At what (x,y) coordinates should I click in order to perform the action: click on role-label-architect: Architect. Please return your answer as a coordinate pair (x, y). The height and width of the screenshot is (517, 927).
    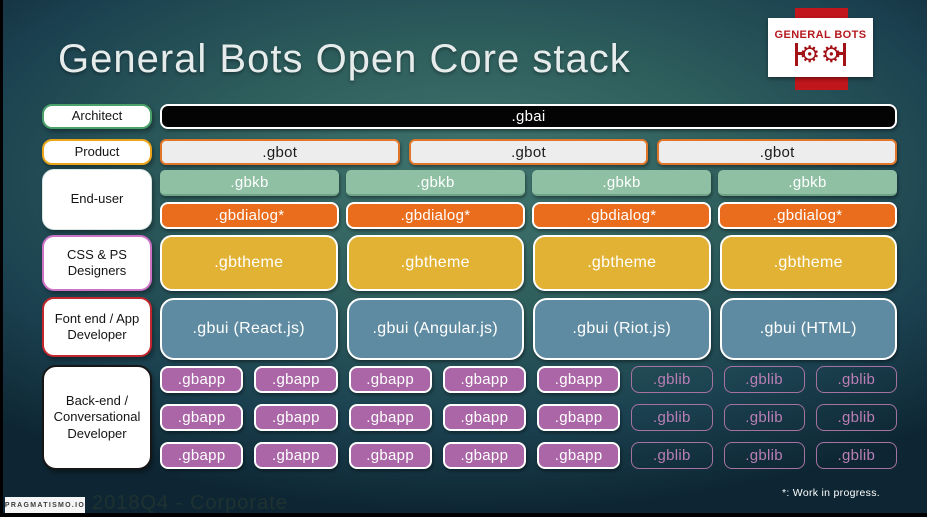
    Looking at the image, I should click on (97, 116).